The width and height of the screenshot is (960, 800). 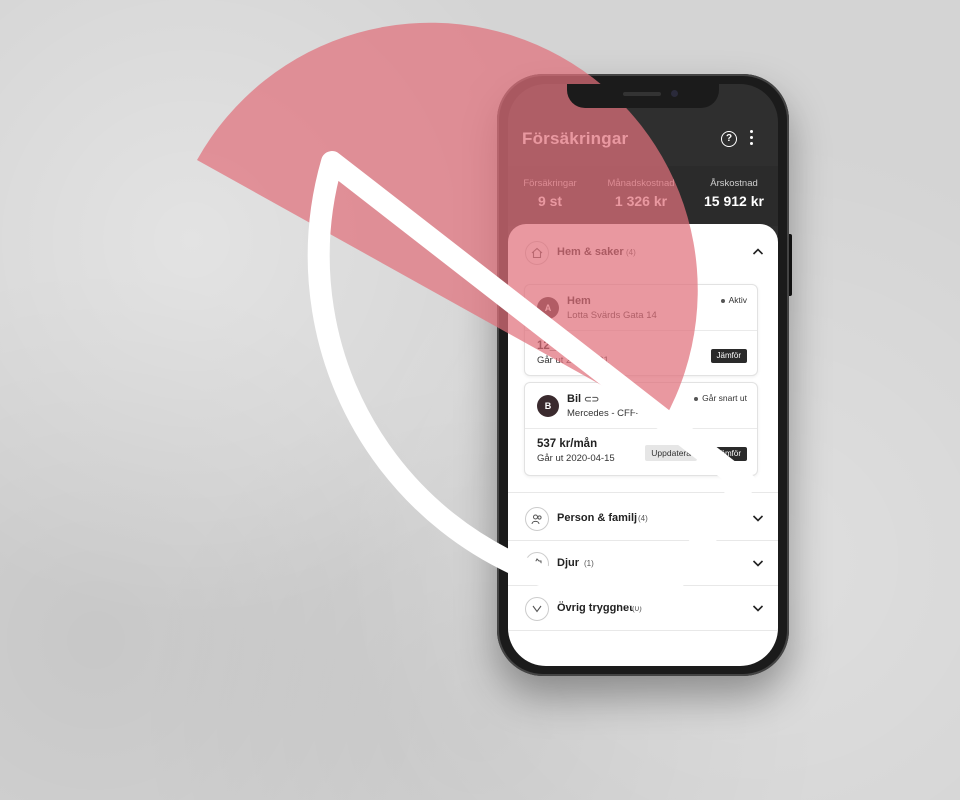 What do you see at coordinates (537, 564) in the screenshot?
I see `pet-icon` at bounding box center [537, 564].